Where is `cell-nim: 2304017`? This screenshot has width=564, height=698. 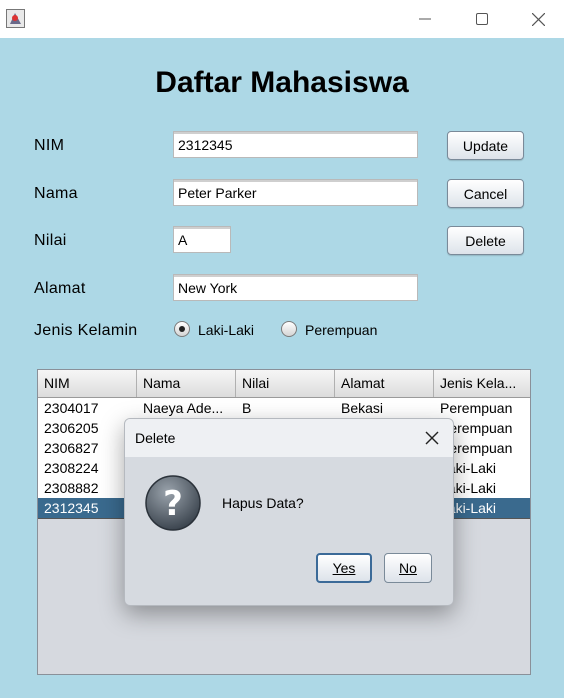 cell-nim: 2304017 is located at coordinates (71, 408).